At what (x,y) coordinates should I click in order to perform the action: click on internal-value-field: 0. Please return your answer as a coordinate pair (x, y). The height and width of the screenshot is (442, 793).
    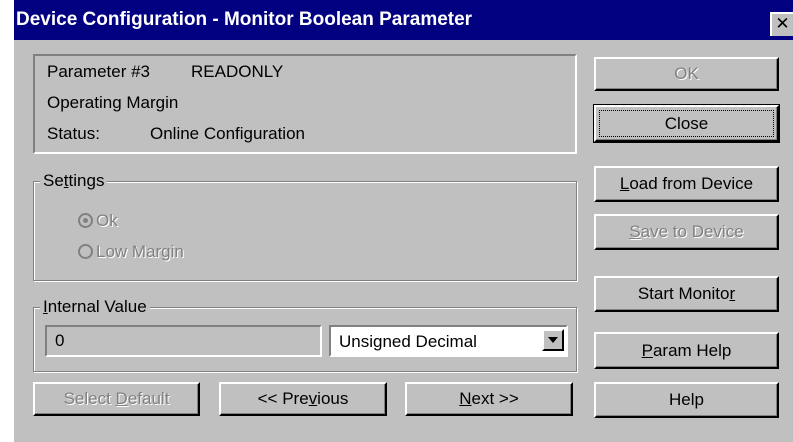
    Looking at the image, I should click on (183, 341).